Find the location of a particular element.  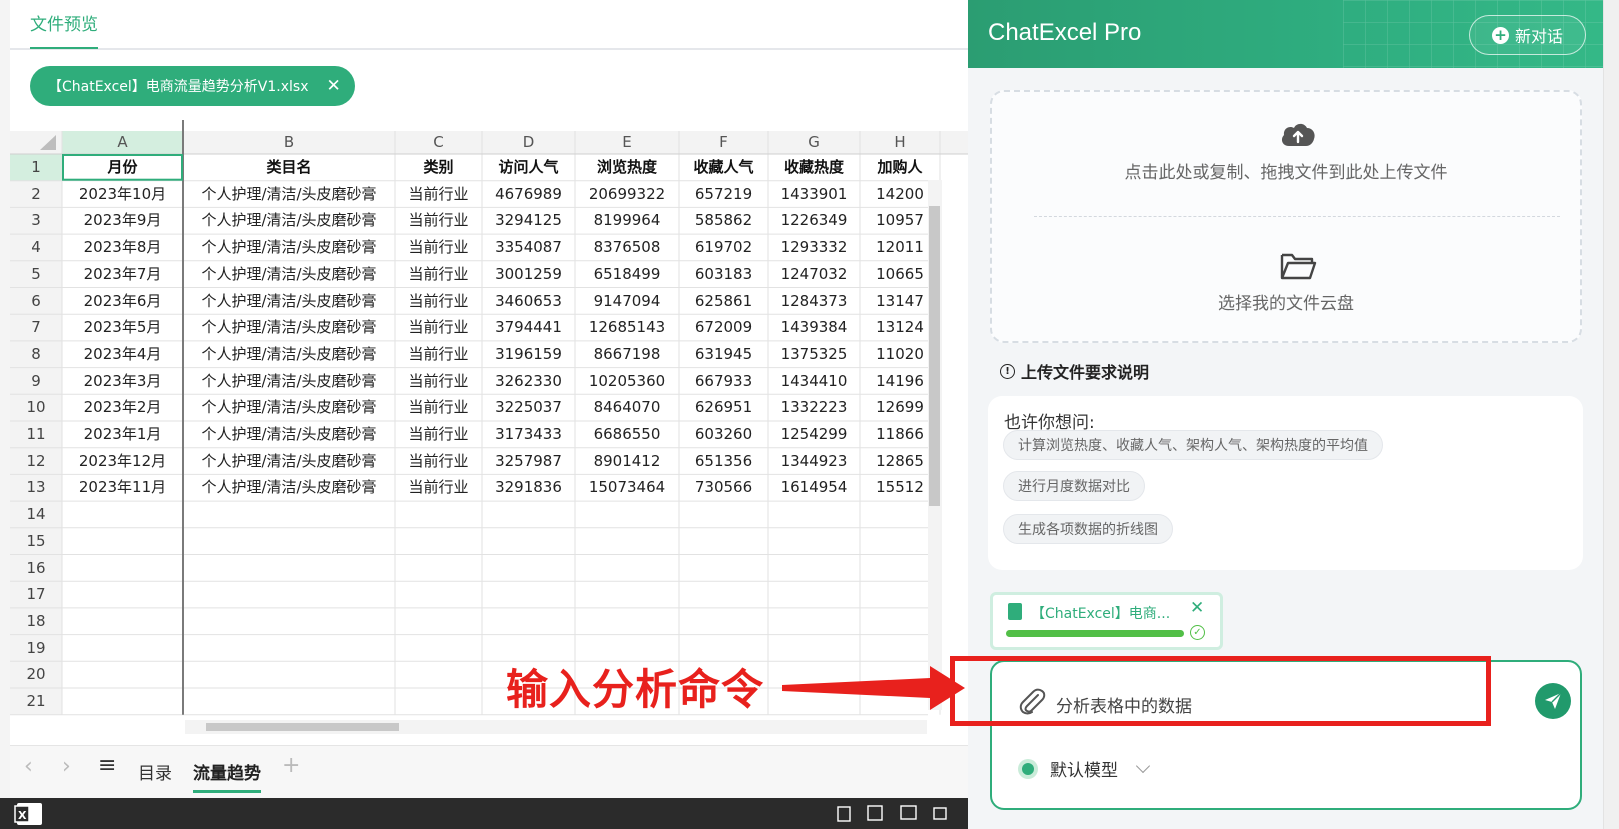

table-cell: 1247032 is located at coordinates (814, 274).